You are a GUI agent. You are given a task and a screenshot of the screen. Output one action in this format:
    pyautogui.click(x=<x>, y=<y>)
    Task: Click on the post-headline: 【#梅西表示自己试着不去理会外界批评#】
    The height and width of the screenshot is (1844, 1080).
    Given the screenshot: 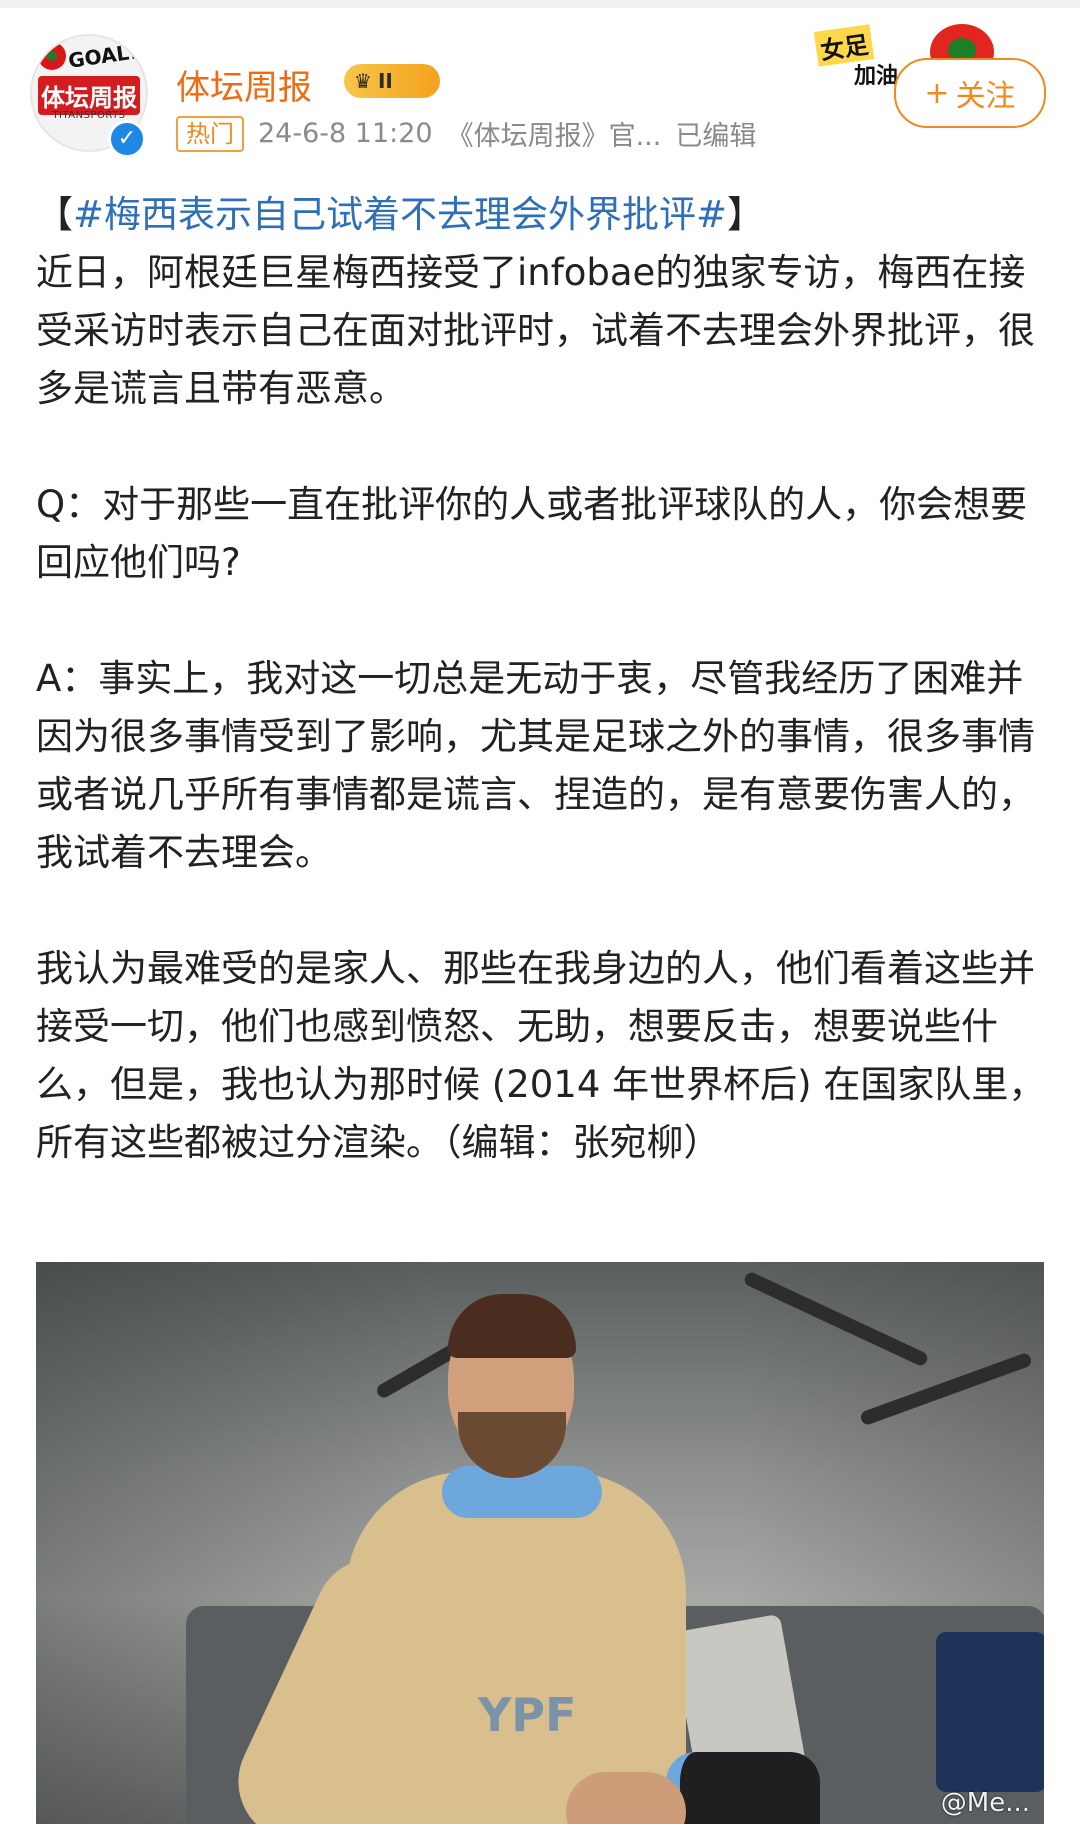 What is the action you would take?
    pyautogui.click(x=541, y=215)
    